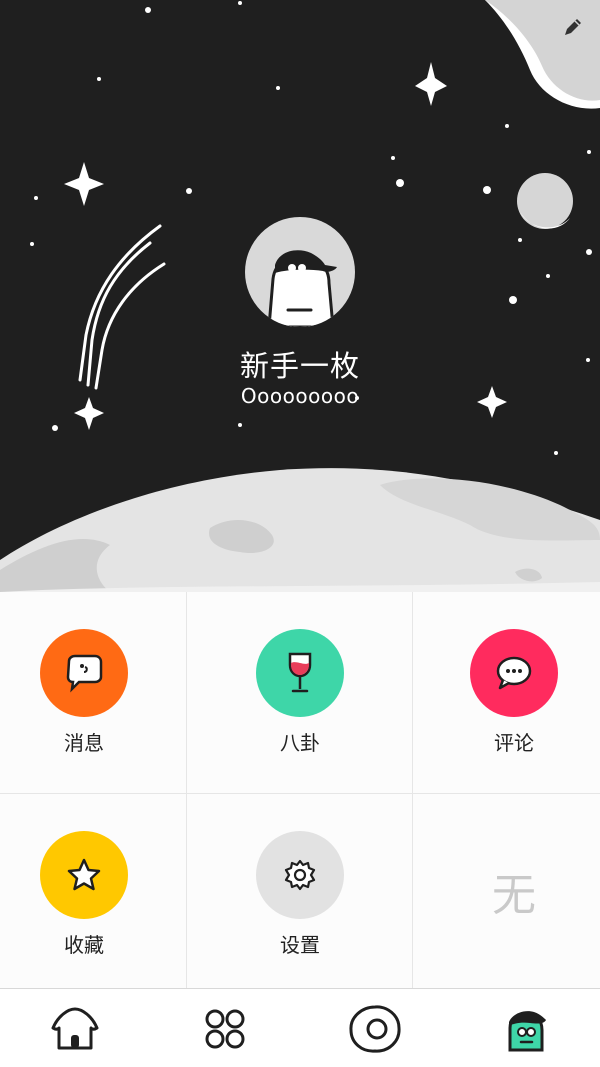 This screenshot has width=600, height=1067. Describe the element at coordinates (300, 945) in the screenshot. I see `grid-item-label: 设置` at that location.